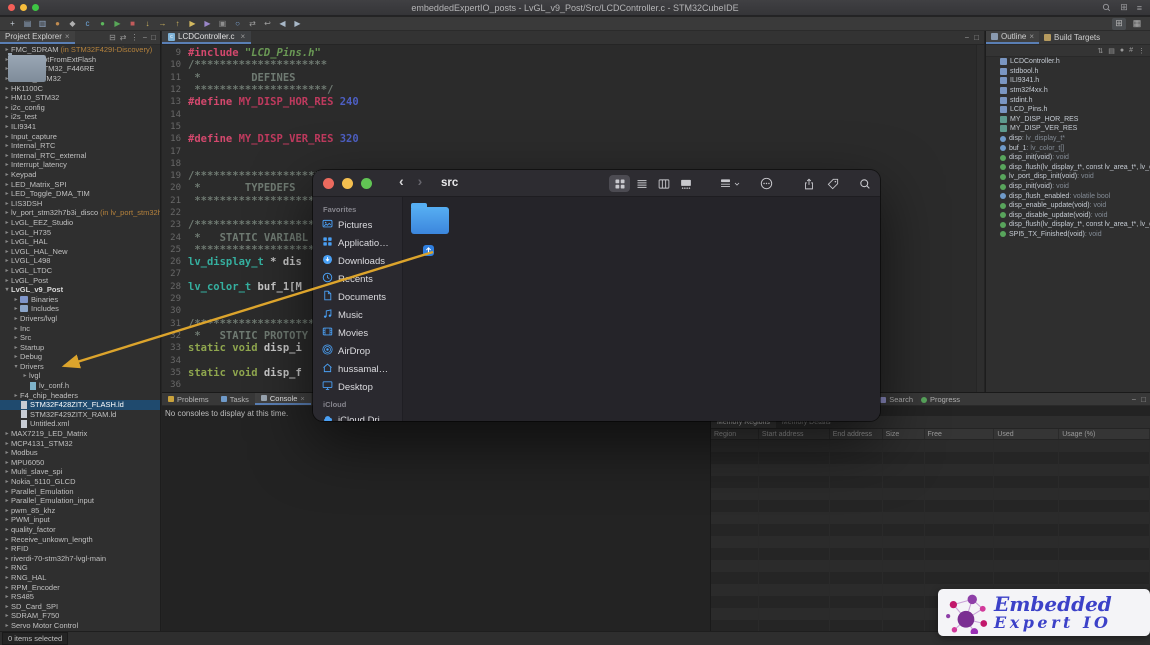  I want to click on tree-item-rs485: ▸ RS485, so click(80, 327).